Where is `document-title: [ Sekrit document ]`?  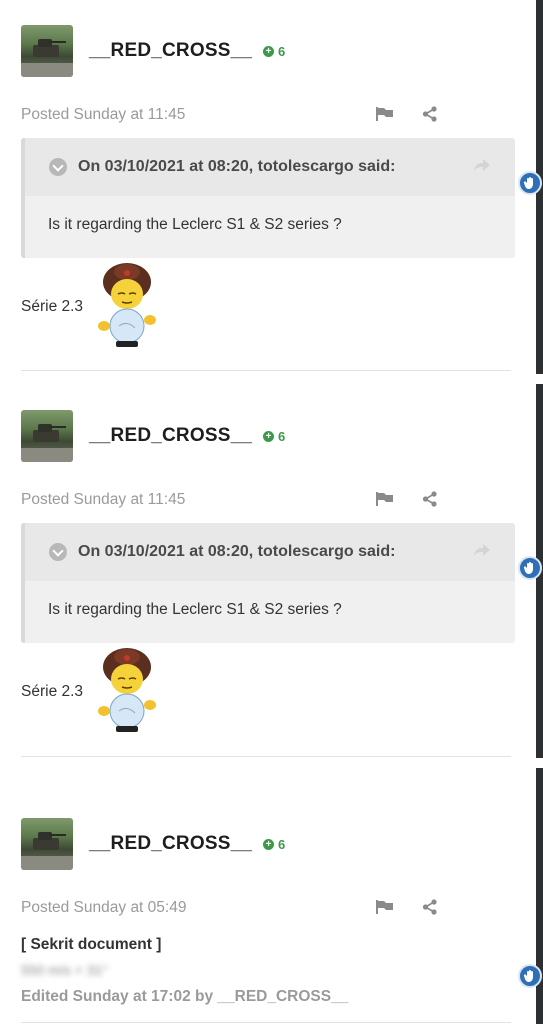 document-title: [ Sekrit document ] is located at coordinates (91, 944).